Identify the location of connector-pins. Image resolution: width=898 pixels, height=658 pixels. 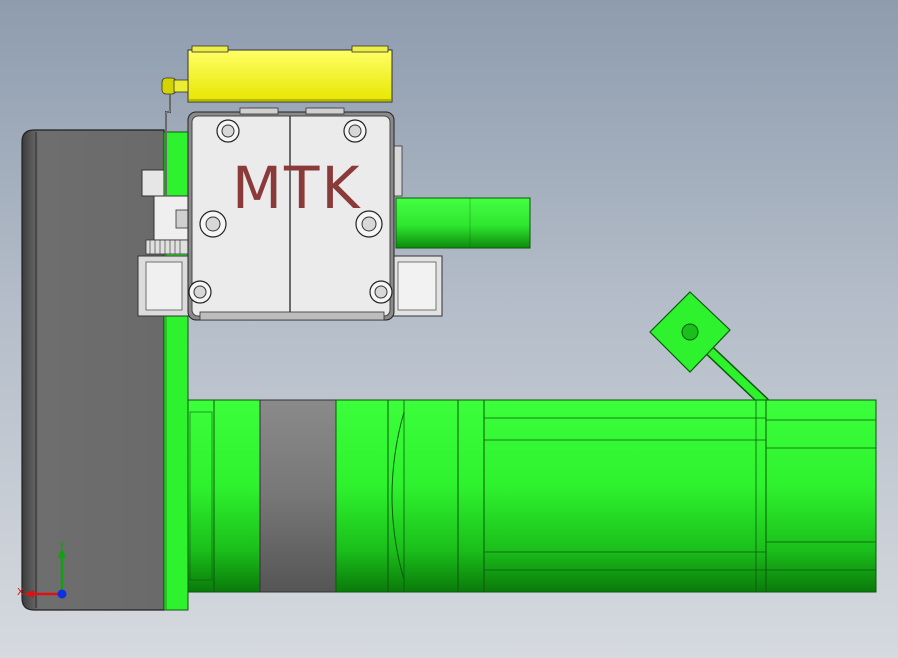
(167, 247).